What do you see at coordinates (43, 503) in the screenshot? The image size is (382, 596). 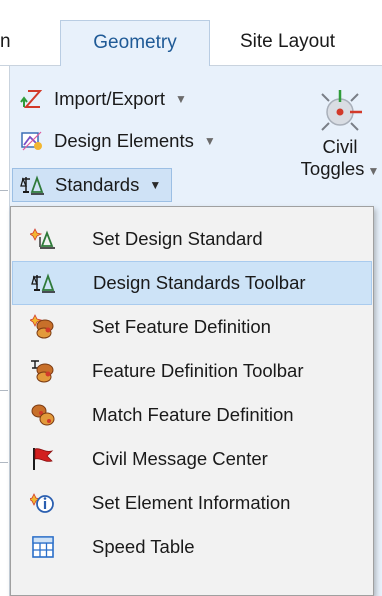 I see `set-element-information-icon` at bounding box center [43, 503].